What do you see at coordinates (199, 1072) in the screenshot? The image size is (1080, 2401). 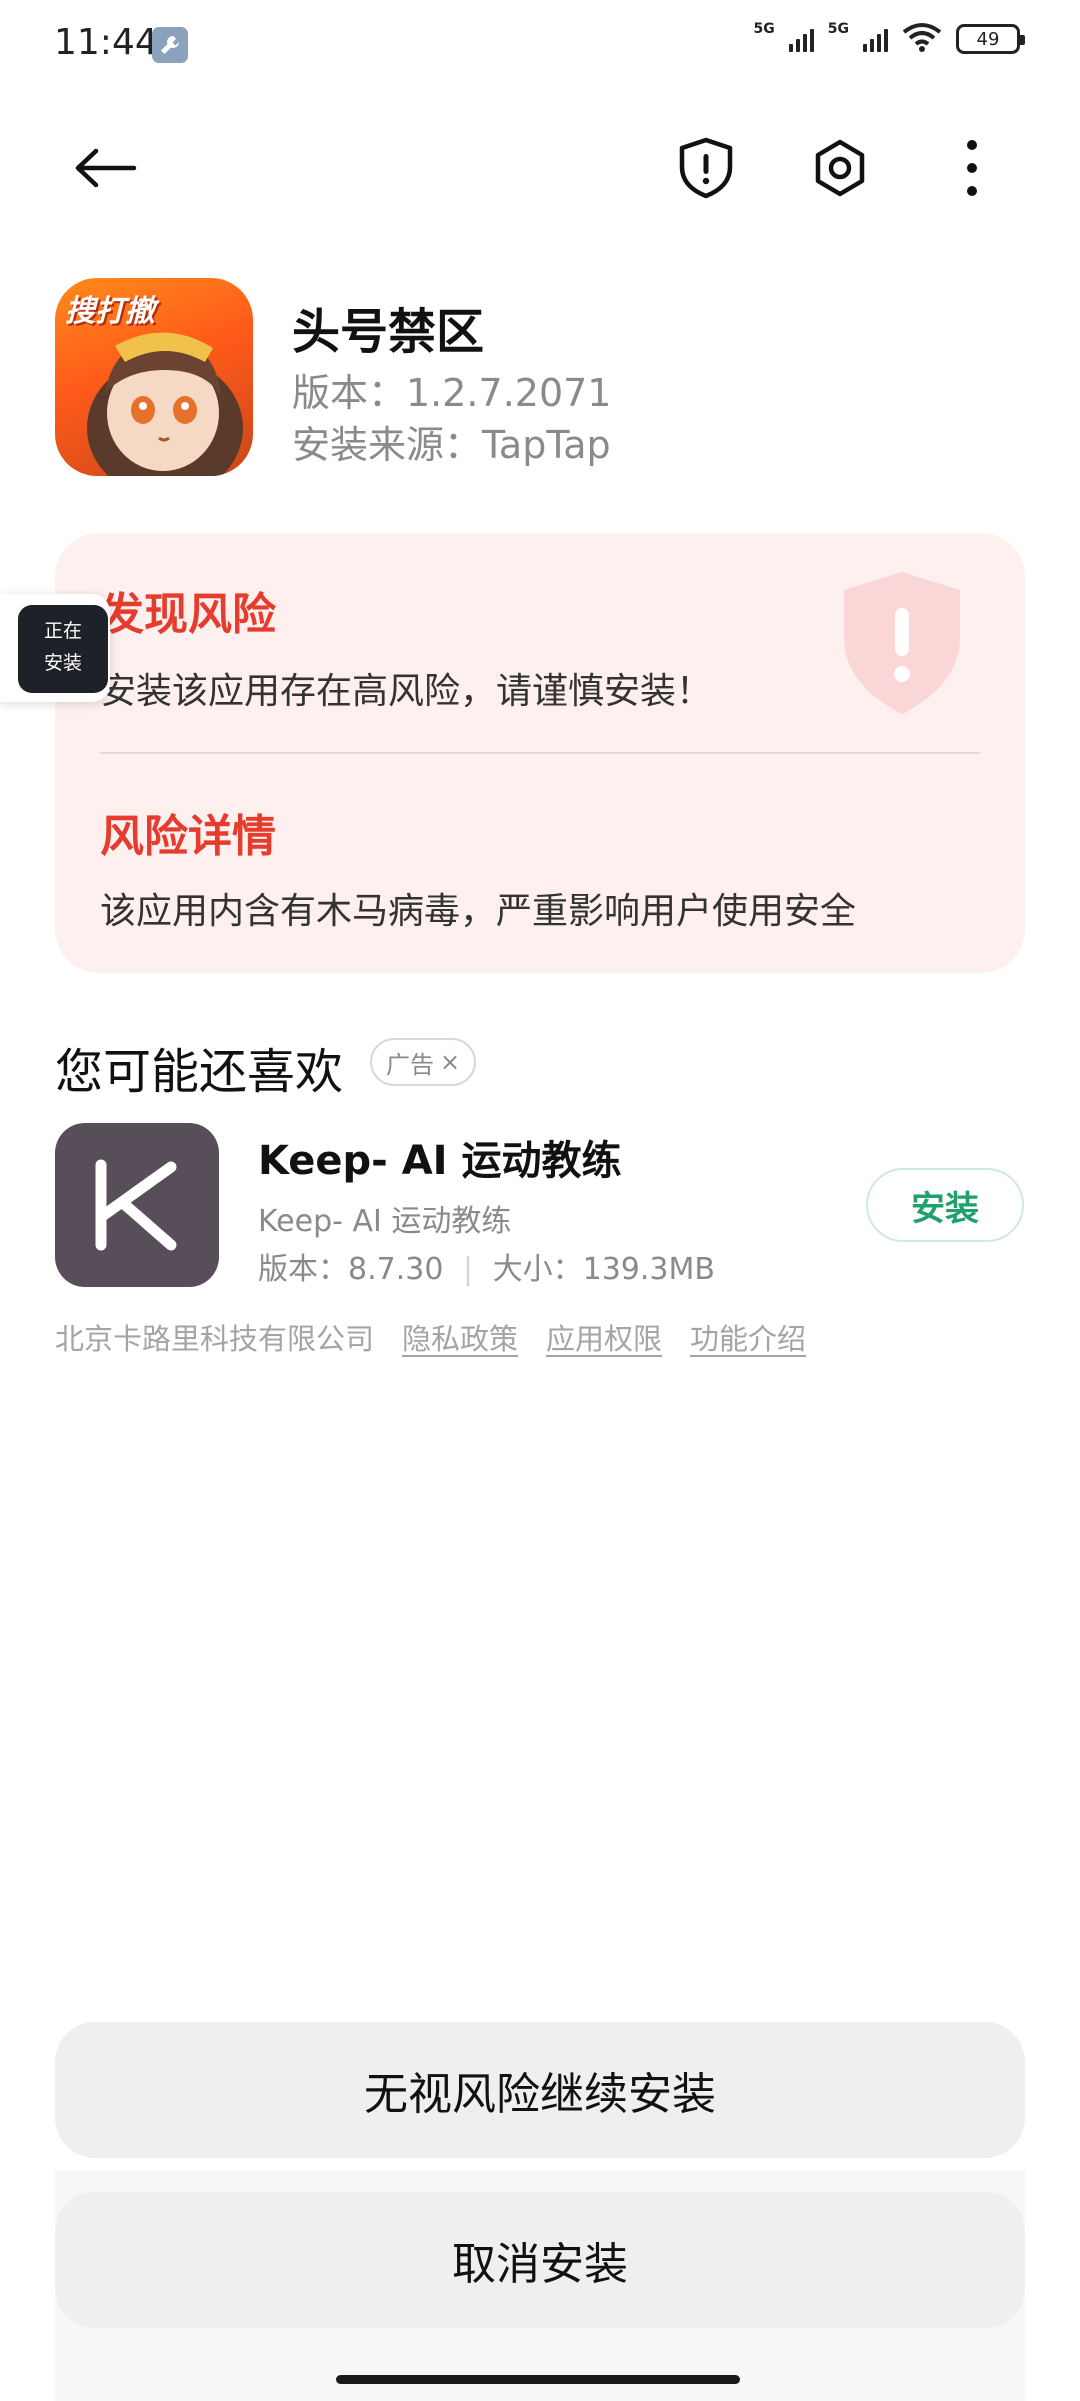 I see `recommend-title: 您可能还喜欢` at bounding box center [199, 1072].